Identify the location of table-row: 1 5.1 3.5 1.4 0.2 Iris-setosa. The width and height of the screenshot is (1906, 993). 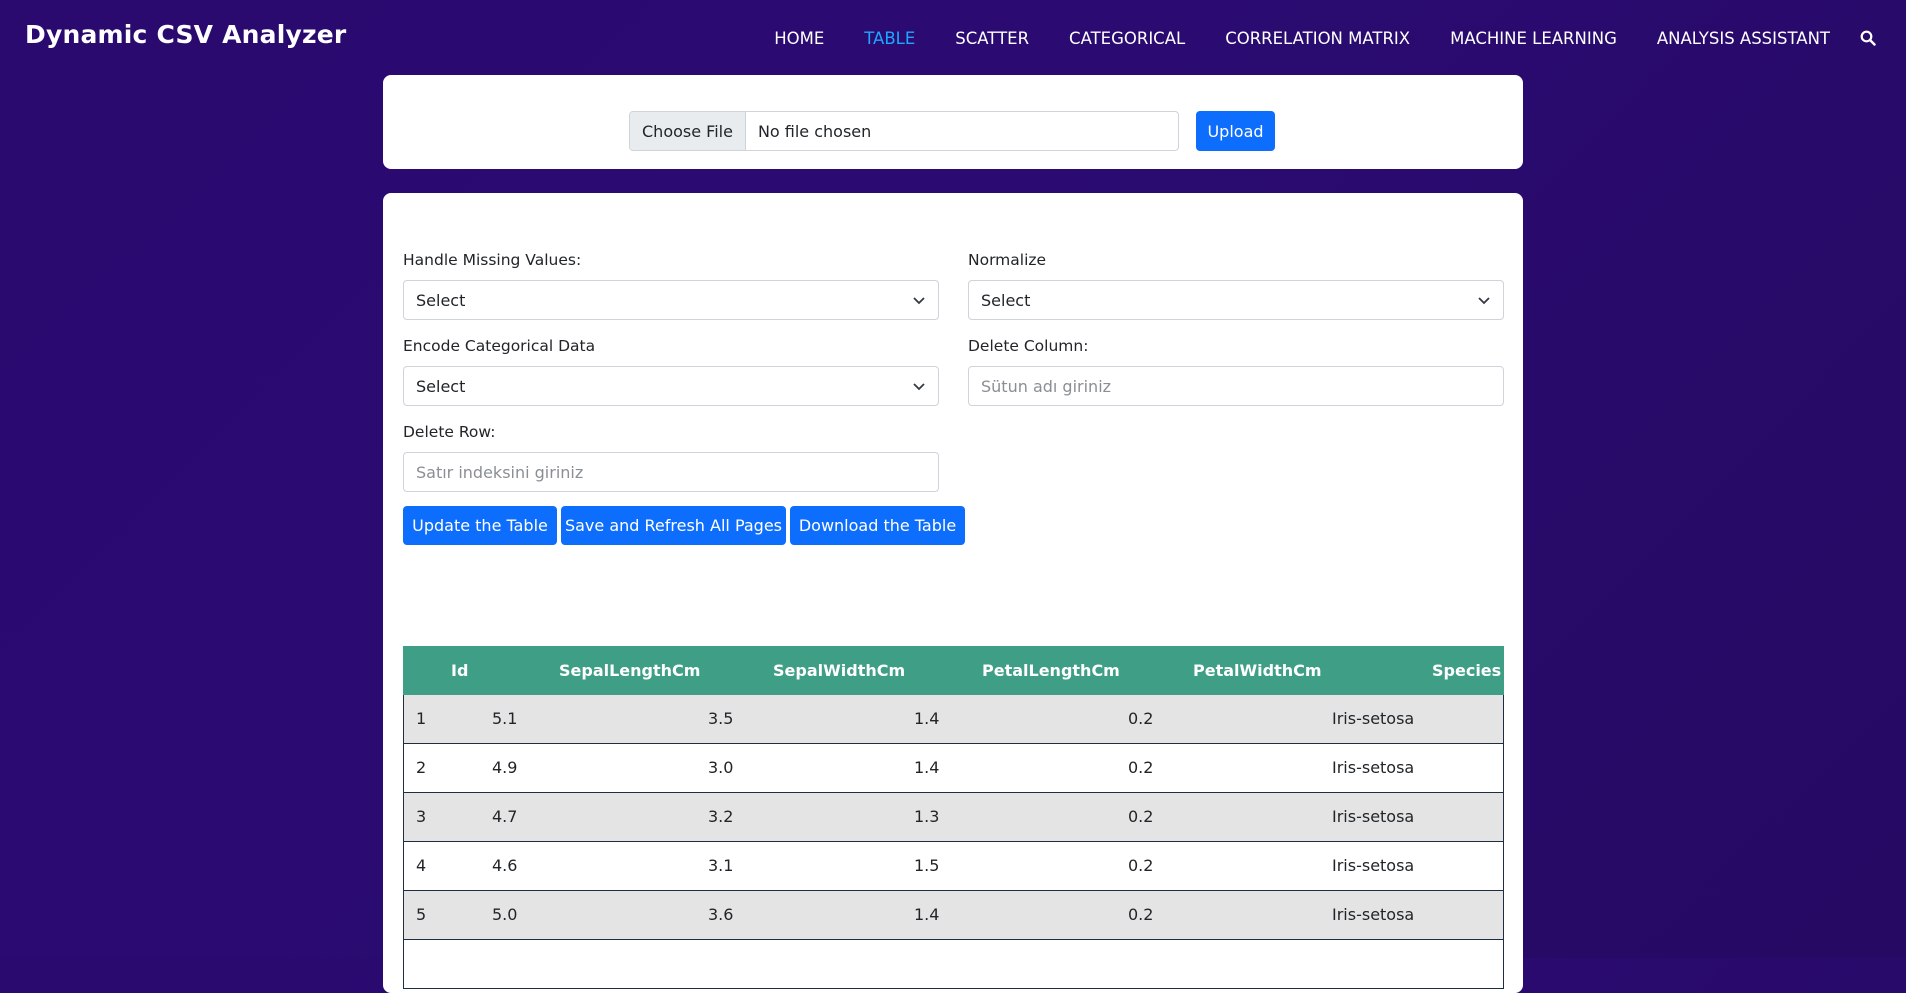
(953, 719).